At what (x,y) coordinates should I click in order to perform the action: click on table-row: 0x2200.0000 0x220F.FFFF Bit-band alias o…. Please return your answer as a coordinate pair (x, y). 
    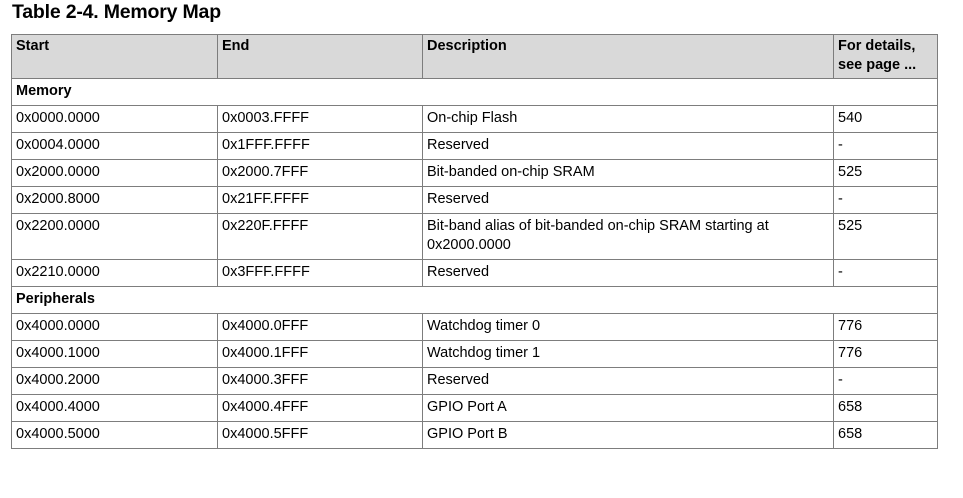
    Looking at the image, I should click on (474, 236).